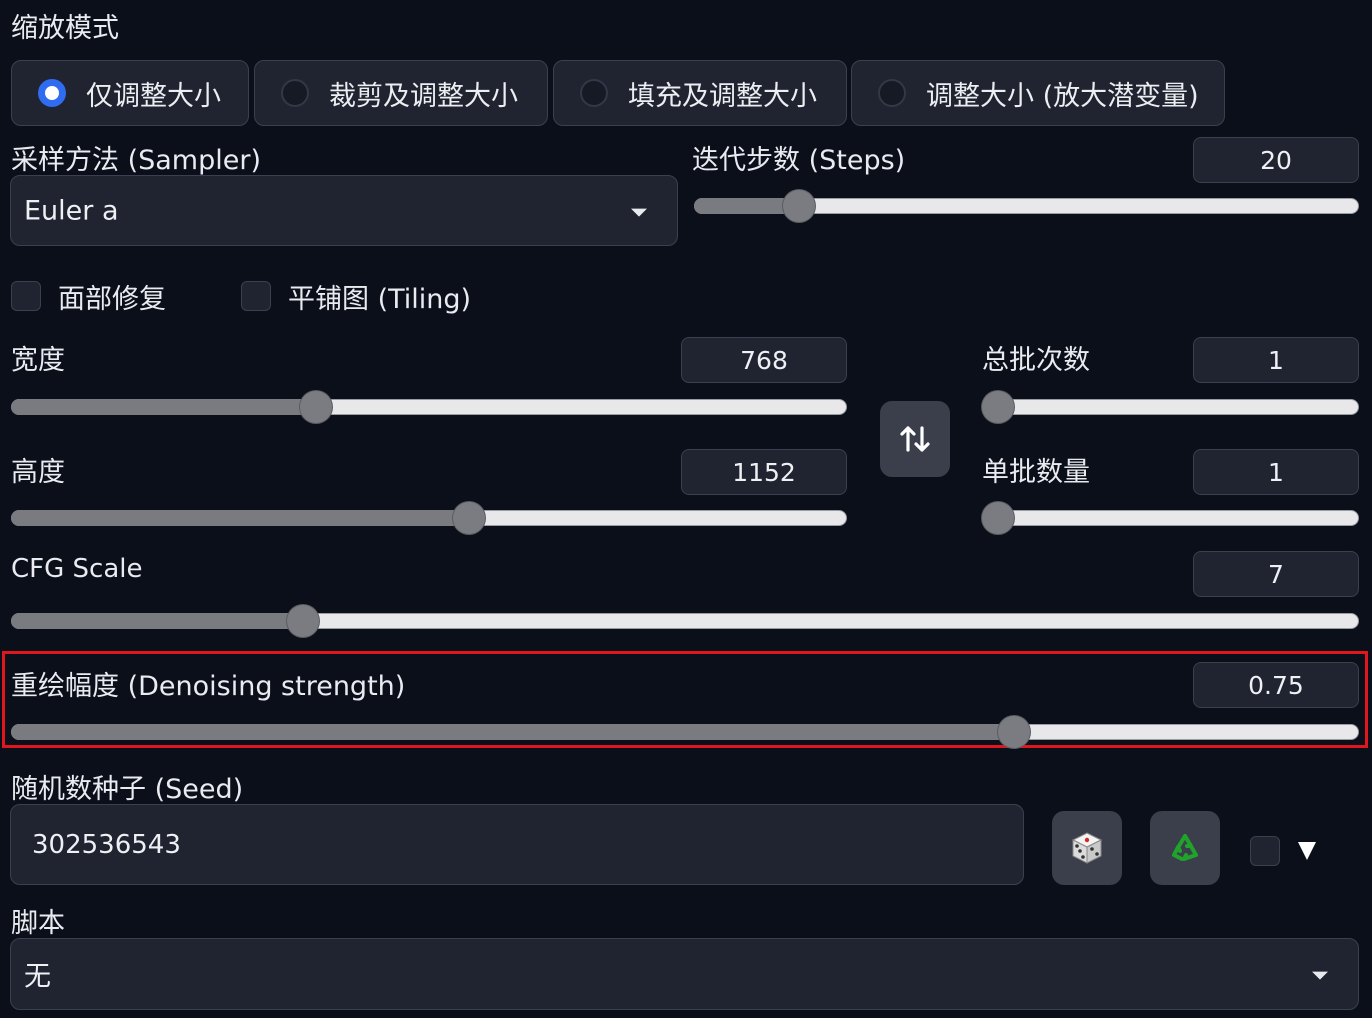 This screenshot has height=1018, width=1372. Describe the element at coordinates (37, 977) in the screenshot. I see `script-value: 无` at that location.